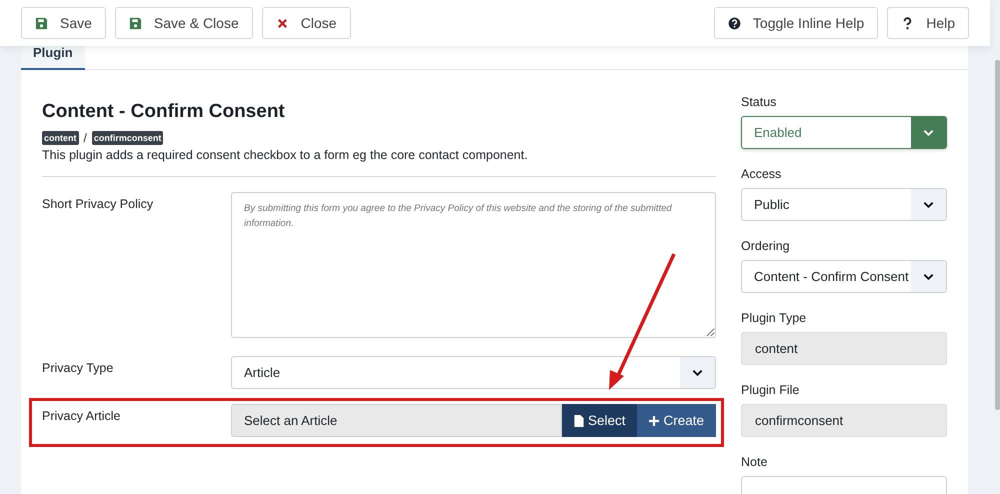 The height and width of the screenshot is (494, 1000). What do you see at coordinates (759, 102) in the screenshot?
I see `field-label: Status` at bounding box center [759, 102].